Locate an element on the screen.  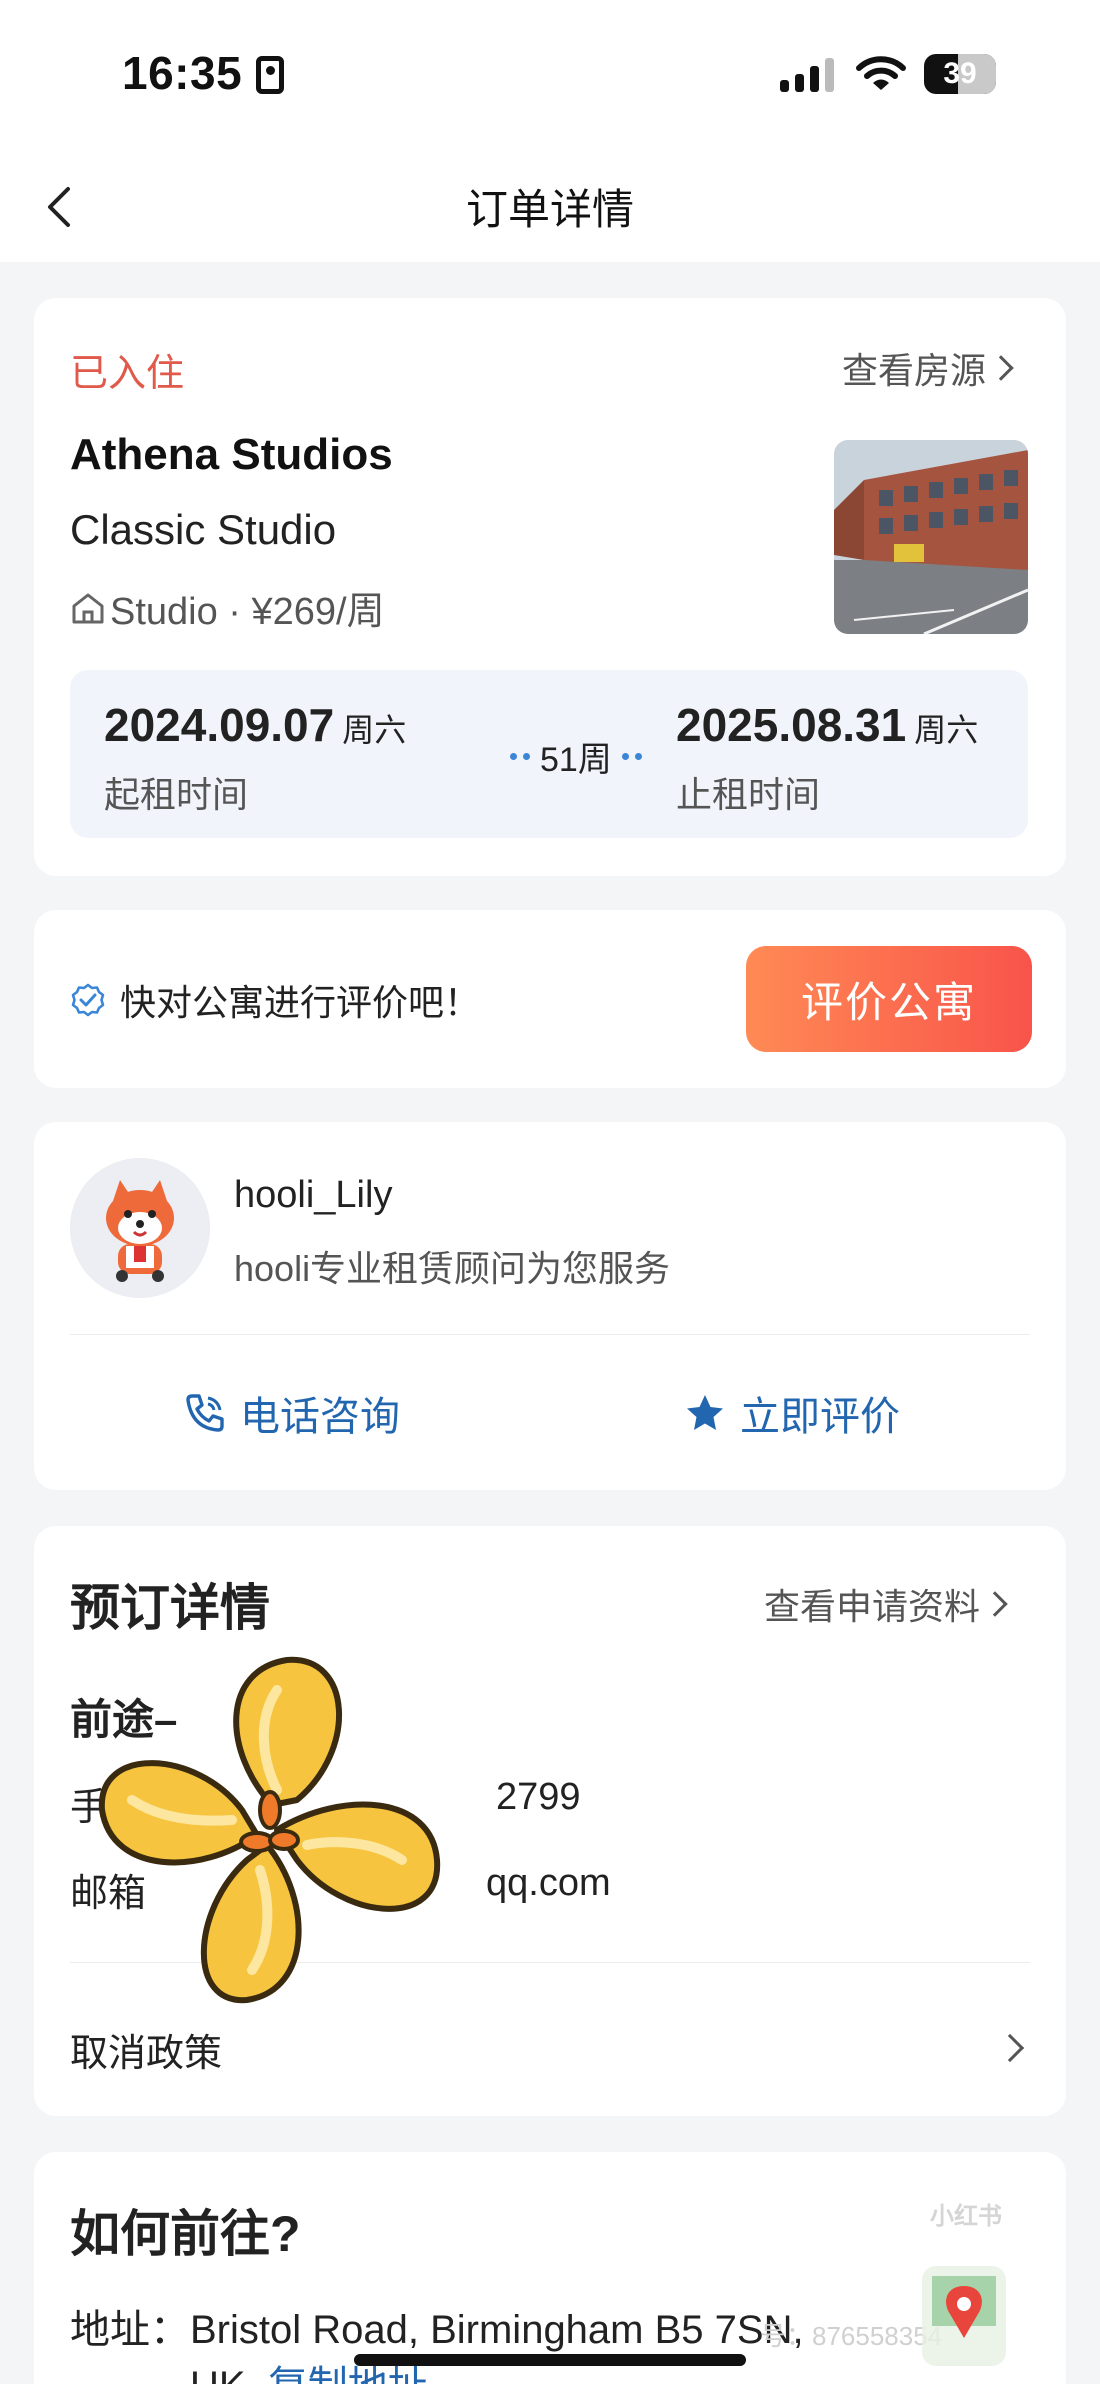
signal-icon is located at coordinates (808, 75).